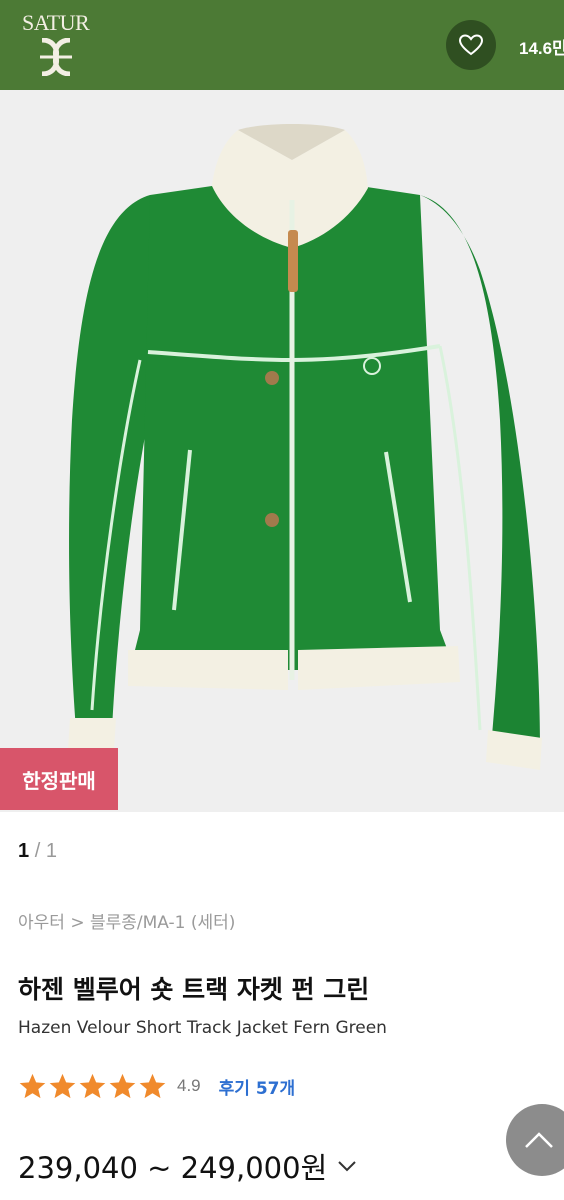 The image size is (564, 1200). Describe the element at coordinates (189, 1085) in the screenshot. I see `rating-value: 4.9` at that location.